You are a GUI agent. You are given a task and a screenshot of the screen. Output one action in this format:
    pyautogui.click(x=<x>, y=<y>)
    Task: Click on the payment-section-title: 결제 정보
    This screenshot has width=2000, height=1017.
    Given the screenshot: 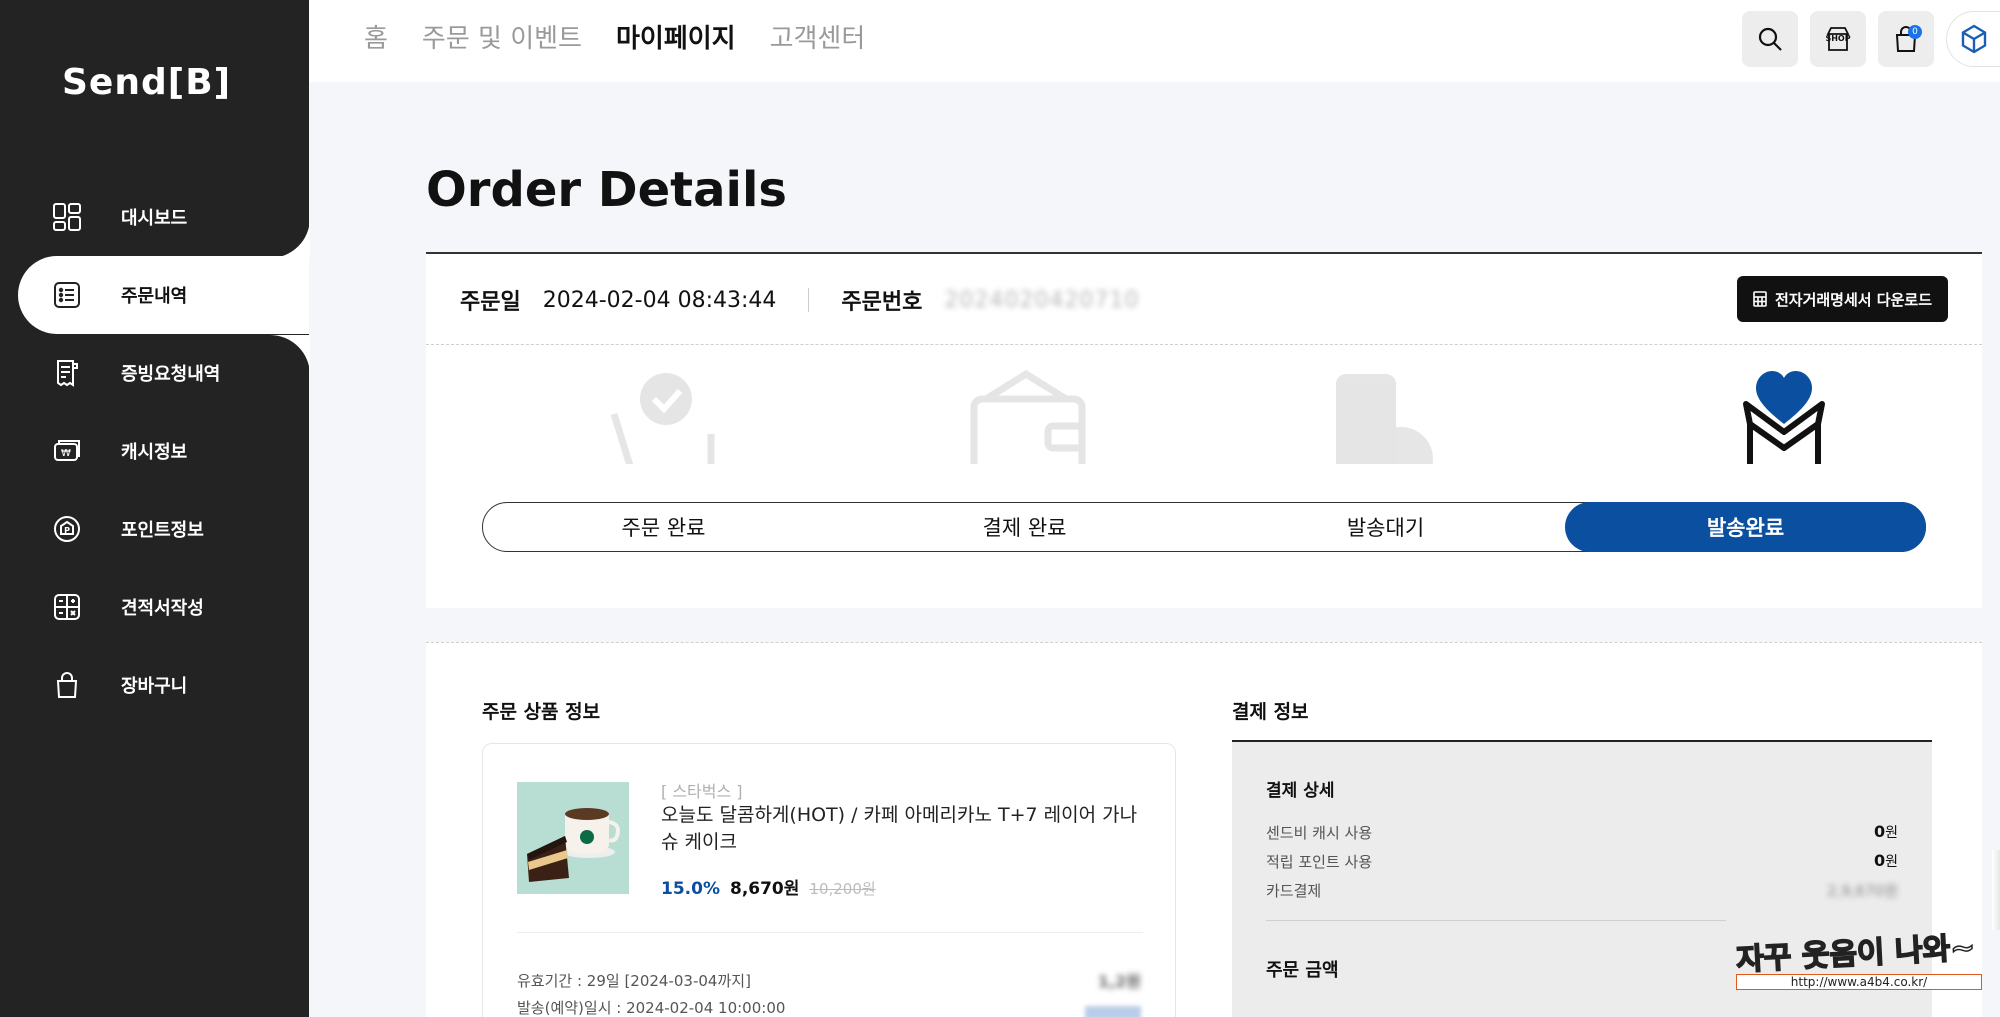 What is the action you would take?
    pyautogui.click(x=1270, y=712)
    